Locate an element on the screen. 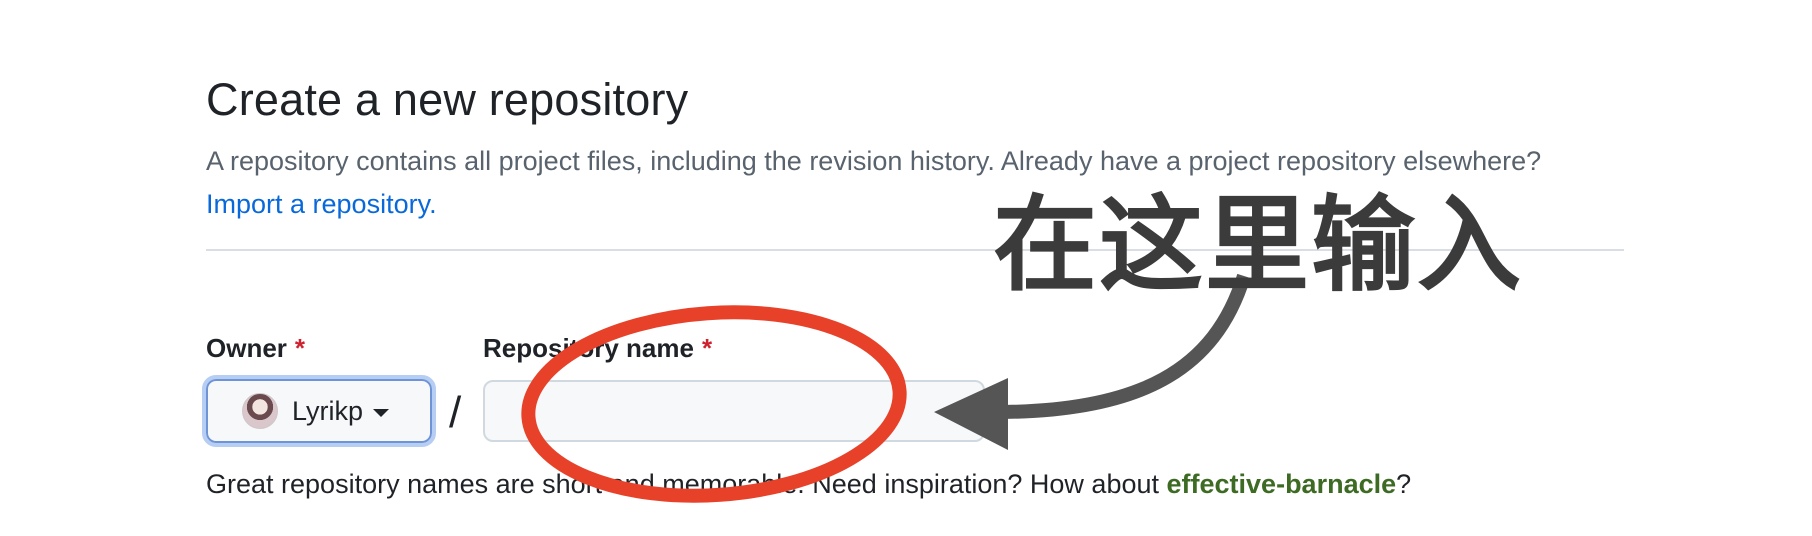  avatar is located at coordinates (260, 411).